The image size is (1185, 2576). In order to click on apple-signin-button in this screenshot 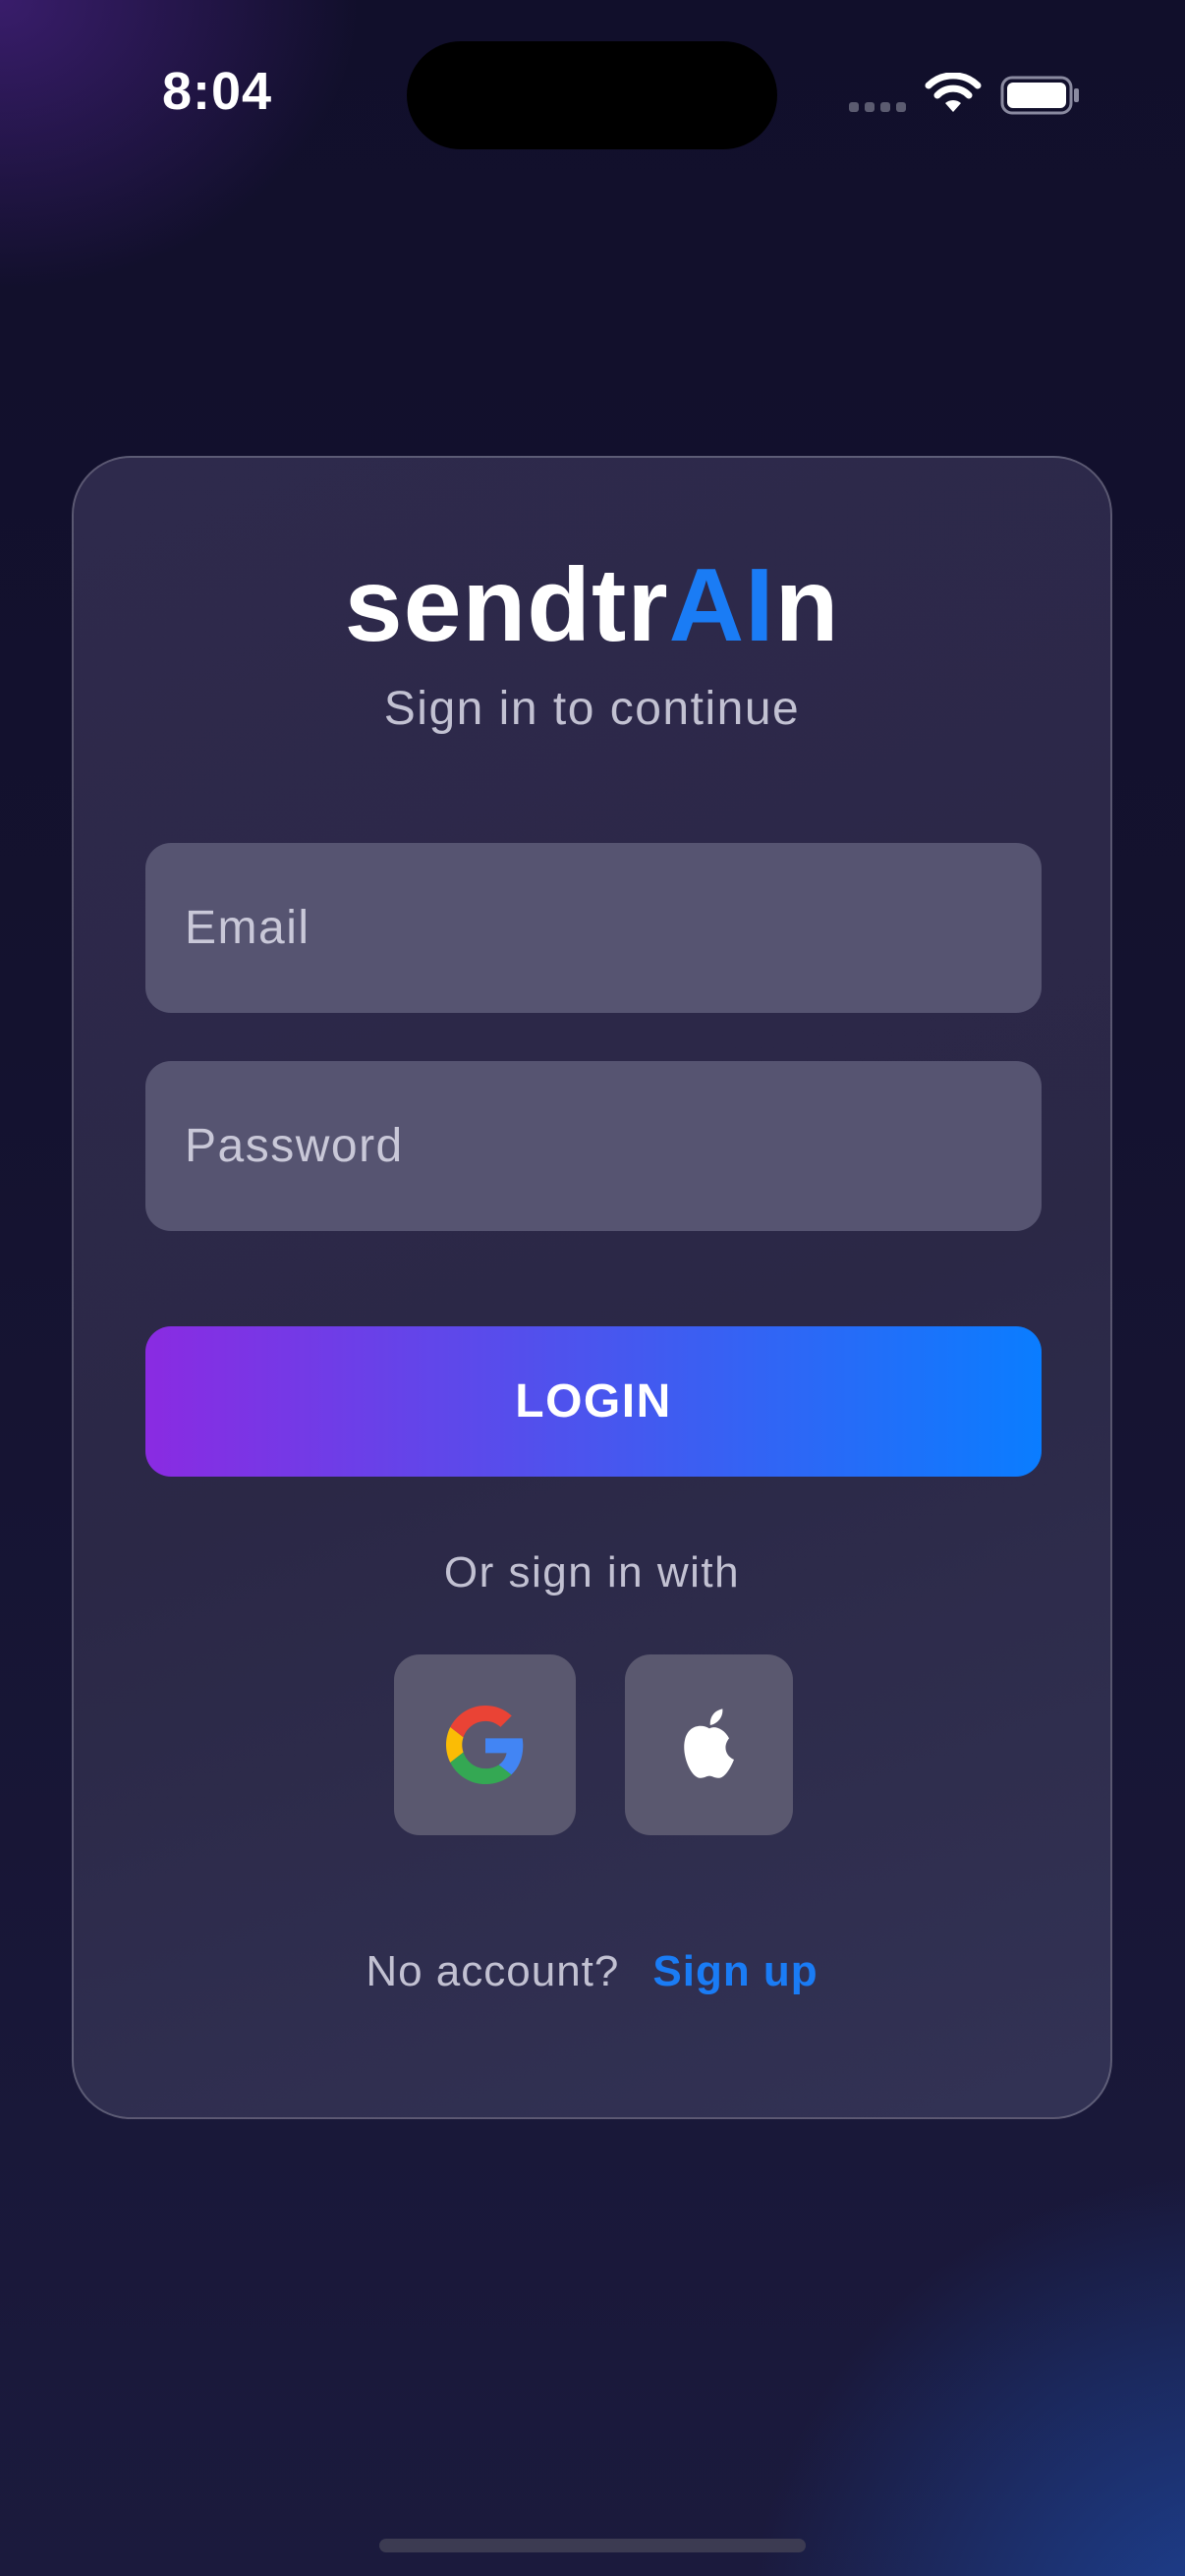, I will do `click(709, 1744)`.